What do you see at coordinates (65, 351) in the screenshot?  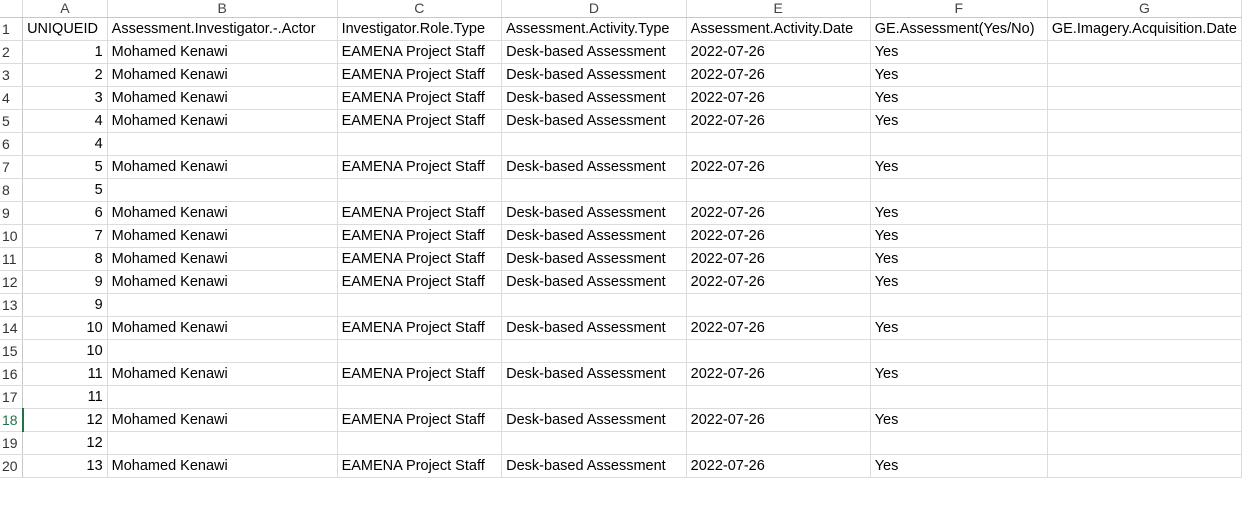 I see `cell-uniqueid: 10` at bounding box center [65, 351].